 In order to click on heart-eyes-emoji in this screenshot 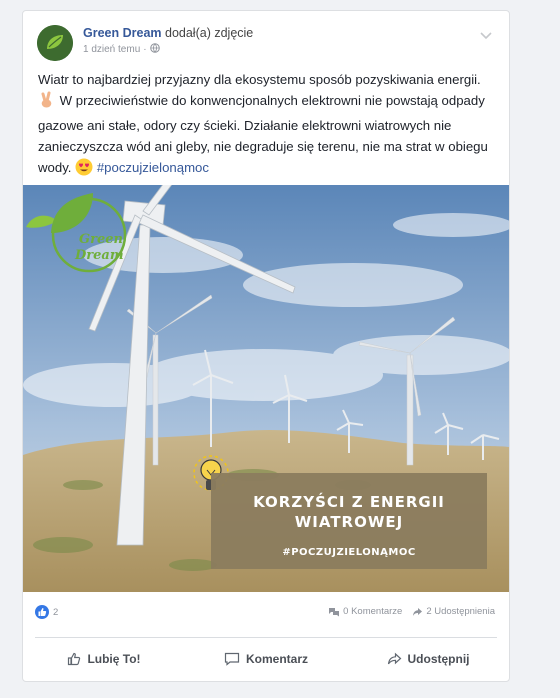, I will do `click(84, 170)`.